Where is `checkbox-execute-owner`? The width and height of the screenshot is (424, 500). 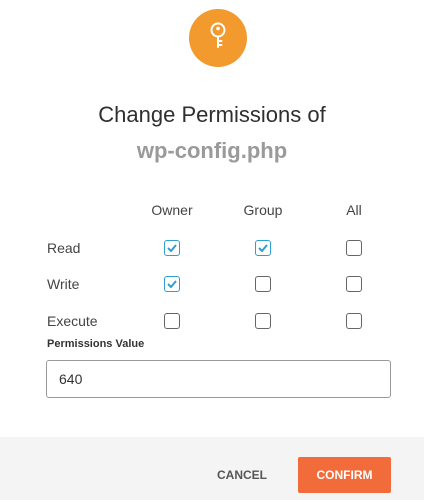
checkbox-execute-owner is located at coordinates (172, 321).